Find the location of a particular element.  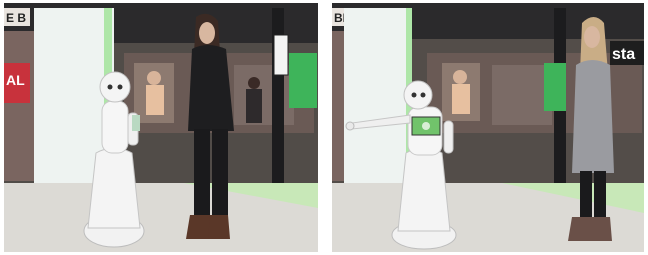

store-sign-text: AL is located at coordinates (15, 80).